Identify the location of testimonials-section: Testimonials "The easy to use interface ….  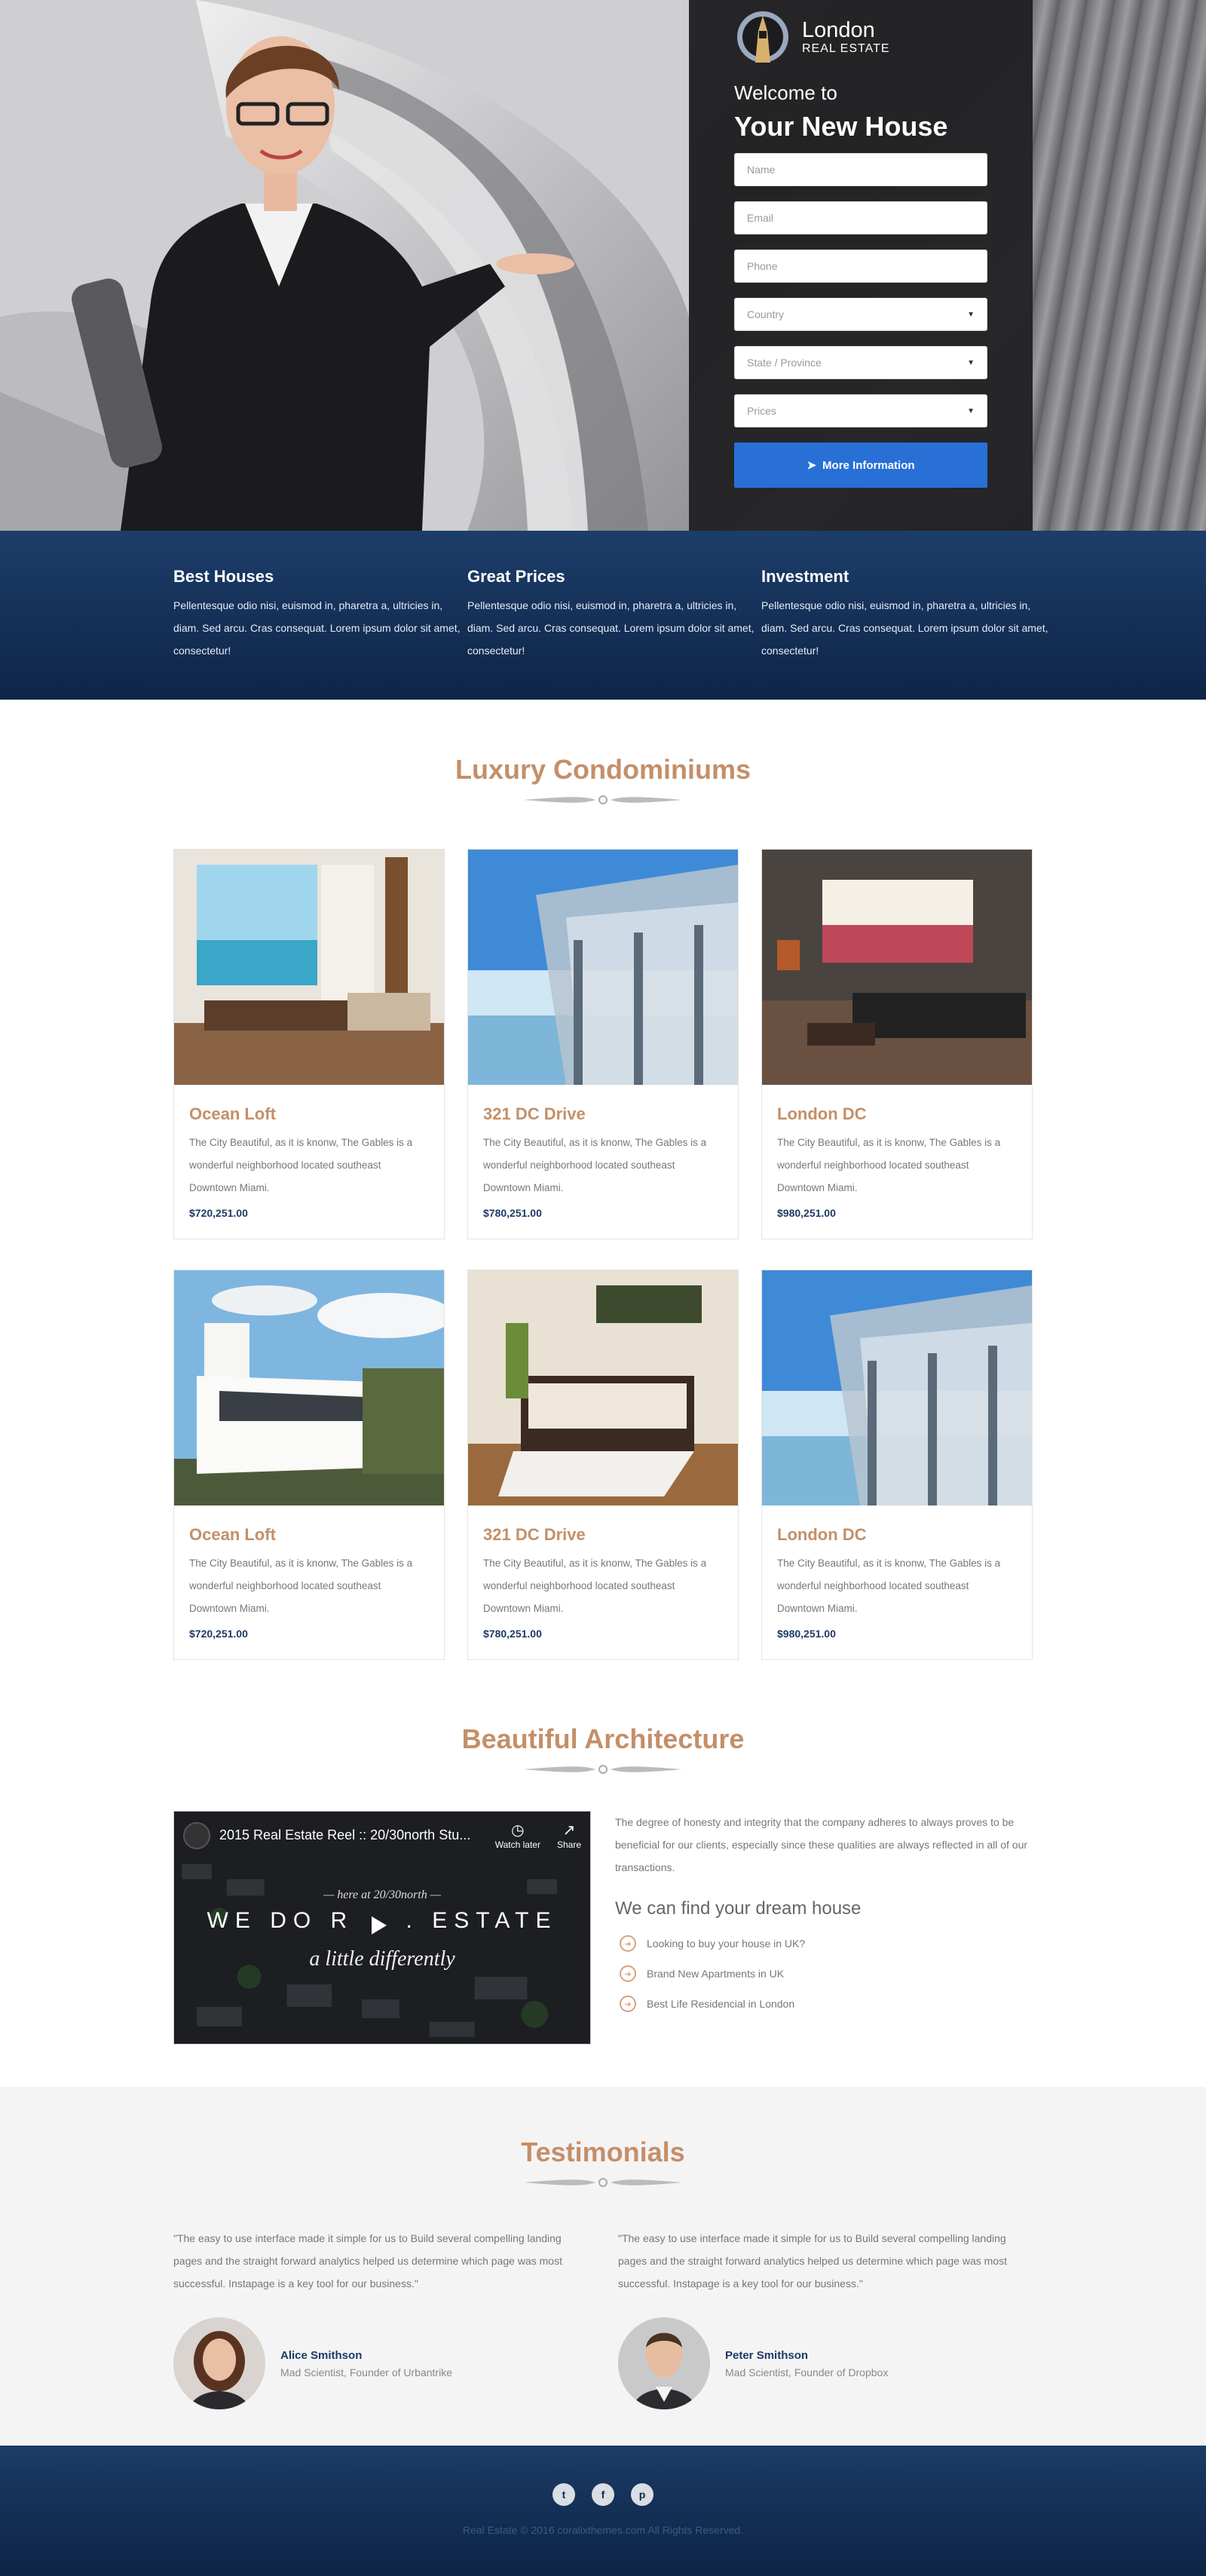
(603, 2266).